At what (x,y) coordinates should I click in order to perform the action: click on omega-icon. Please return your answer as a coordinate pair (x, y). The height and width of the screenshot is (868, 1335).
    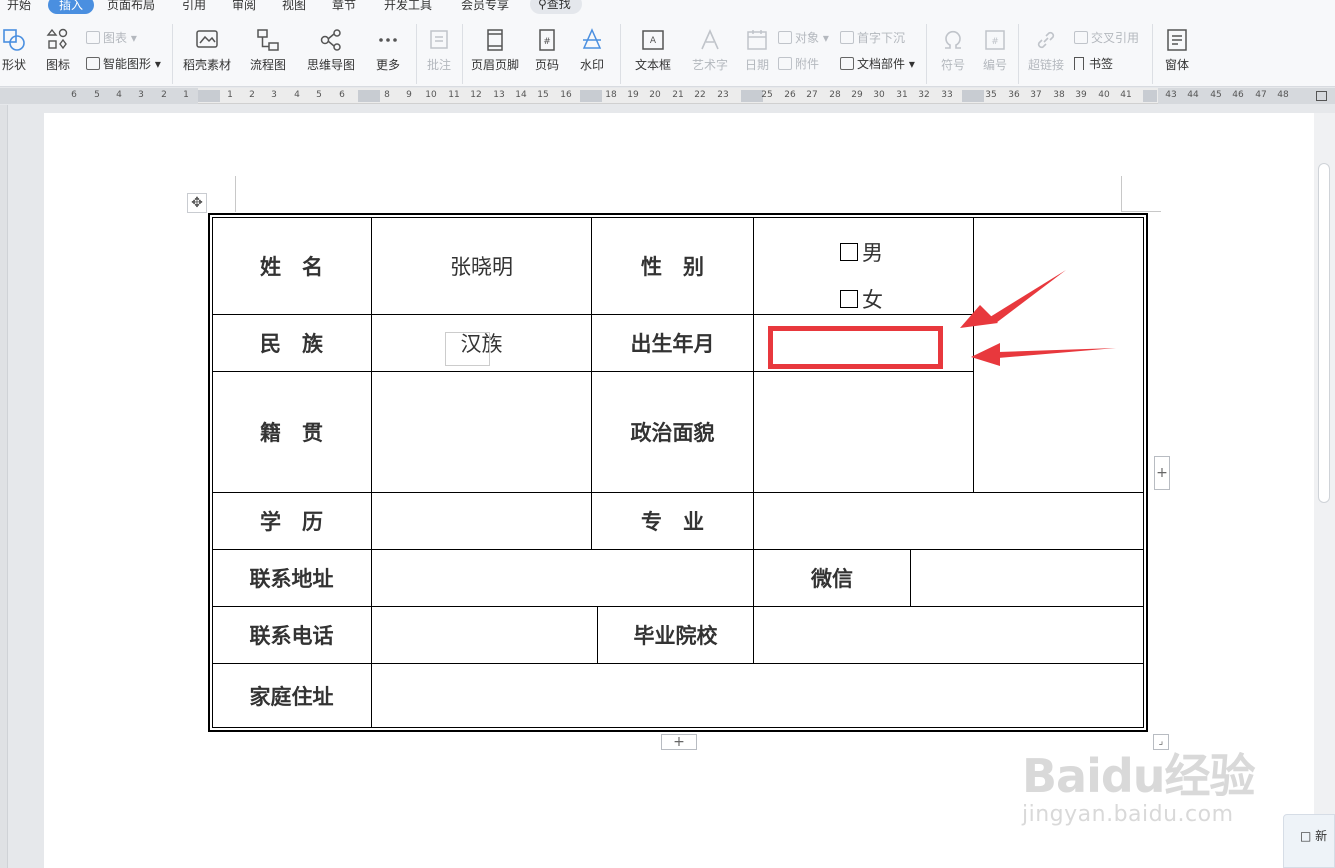
    Looking at the image, I should click on (953, 39).